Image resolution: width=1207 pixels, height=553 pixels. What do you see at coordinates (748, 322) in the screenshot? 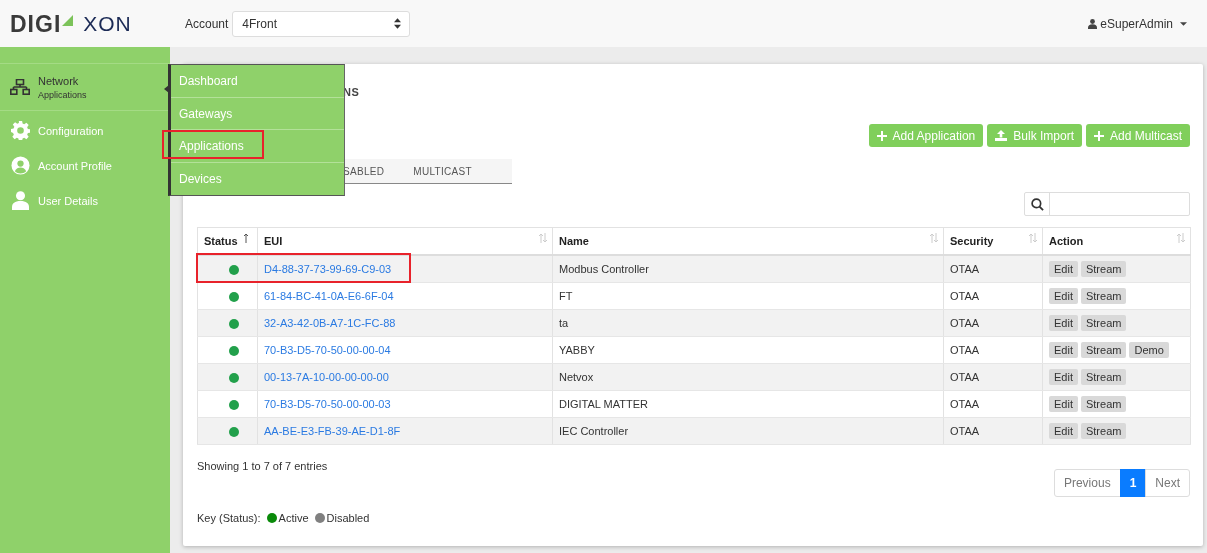
I see `table-cell: ta` at bounding box center [748, 322].